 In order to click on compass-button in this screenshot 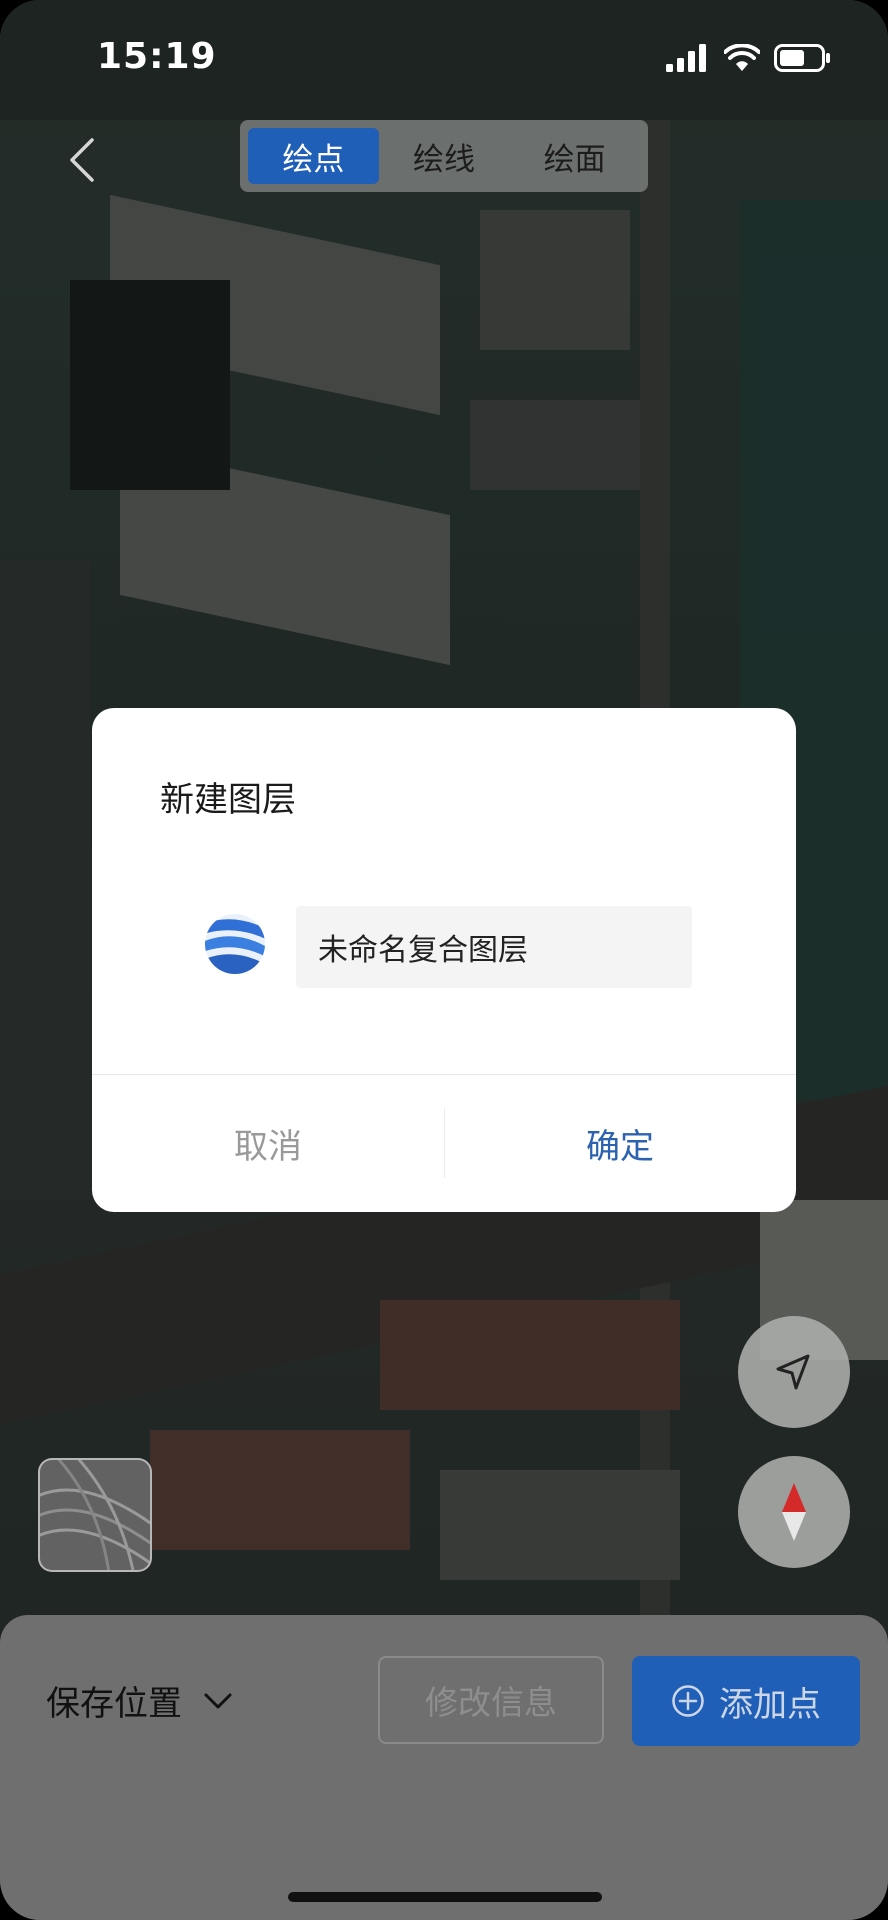, I will do `click(794, 1512)`.